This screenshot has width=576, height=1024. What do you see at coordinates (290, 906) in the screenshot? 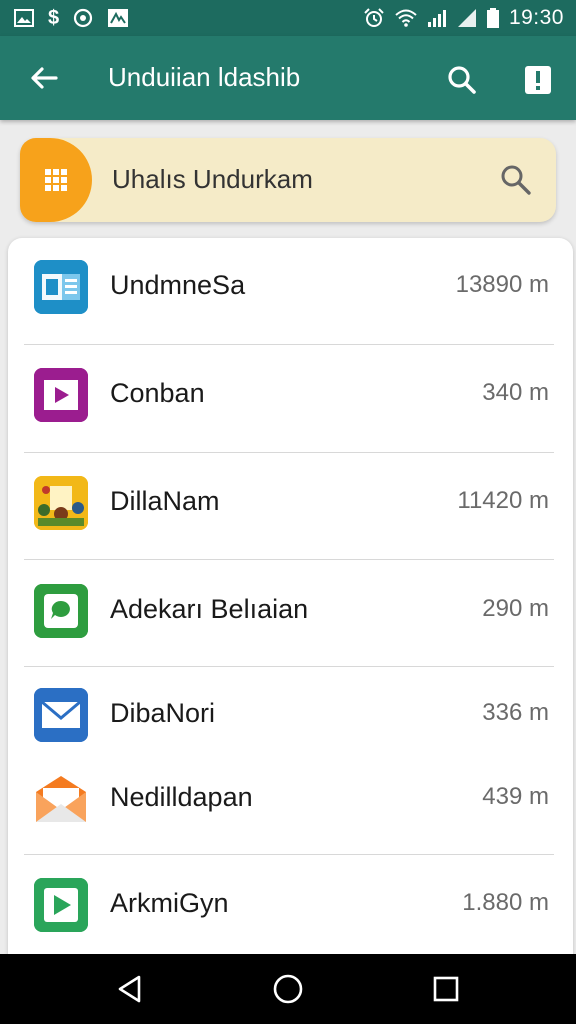
I see `list-item: ArkmiGyn 1.880 m` at bounding box center [290, 906].